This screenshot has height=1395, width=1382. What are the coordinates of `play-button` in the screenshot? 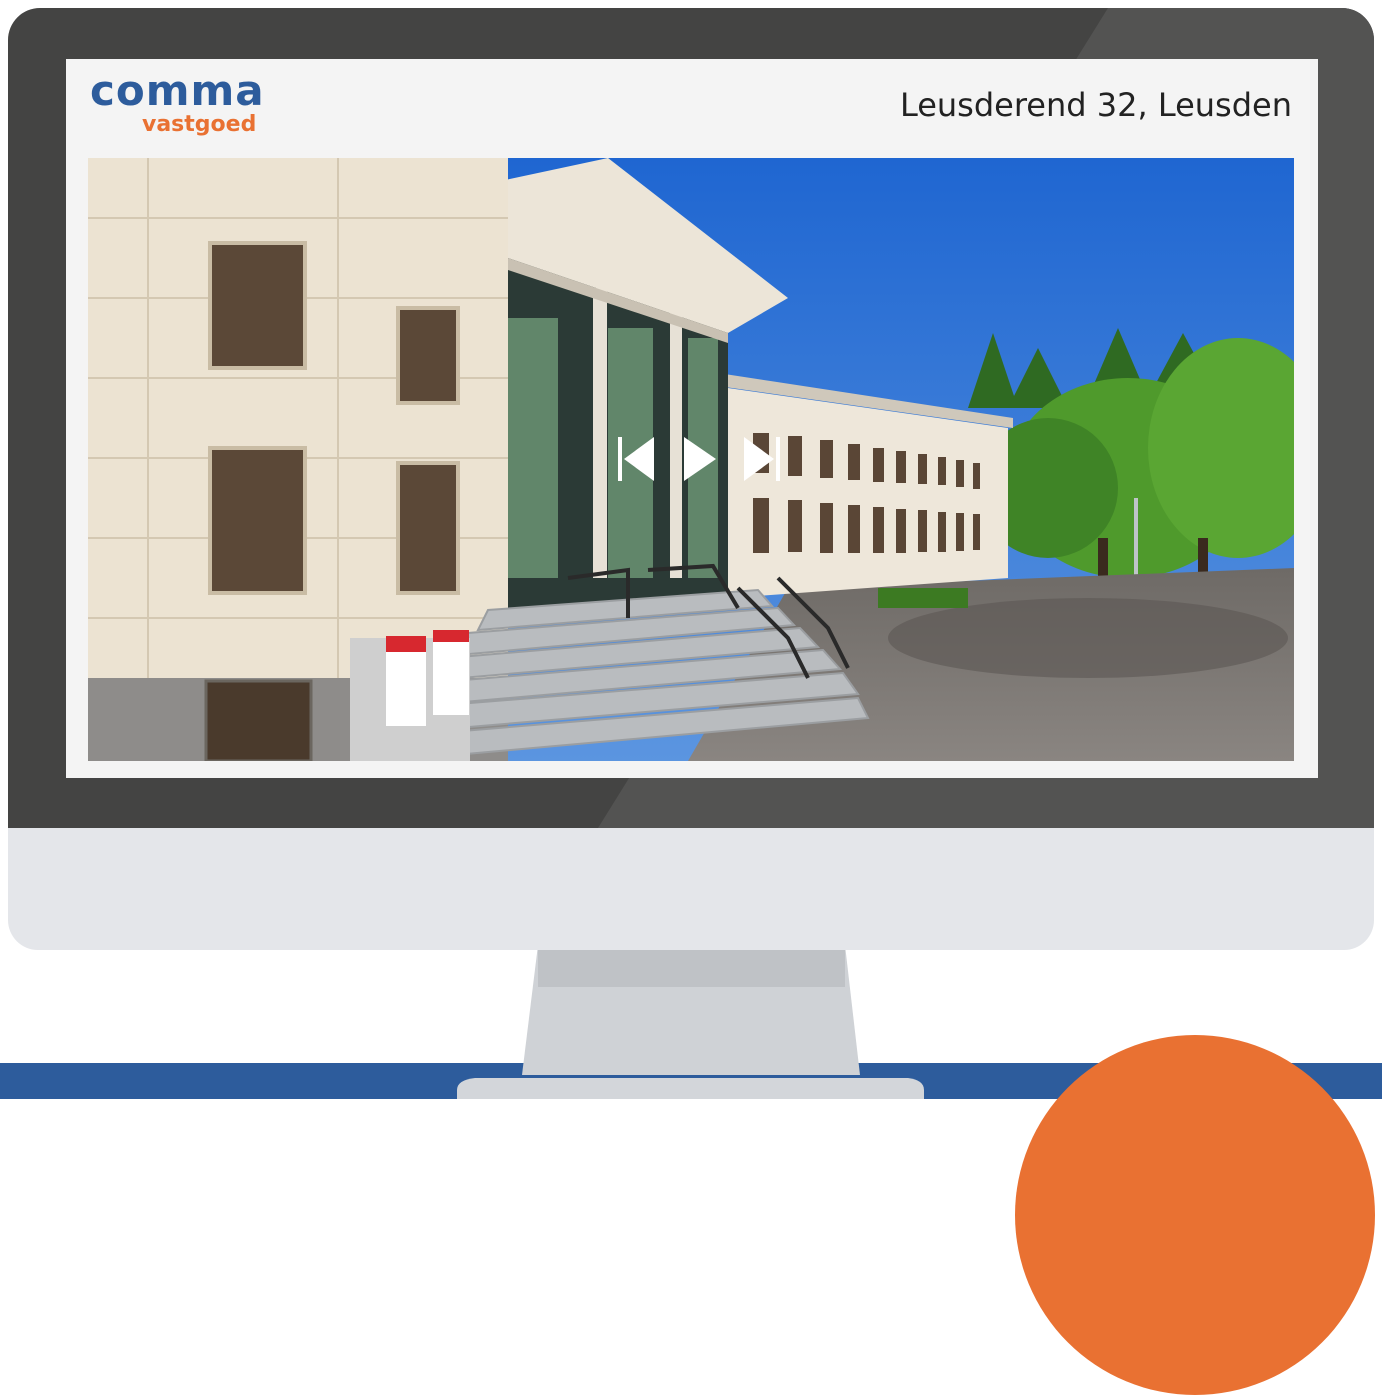 It's located at (700, 459).